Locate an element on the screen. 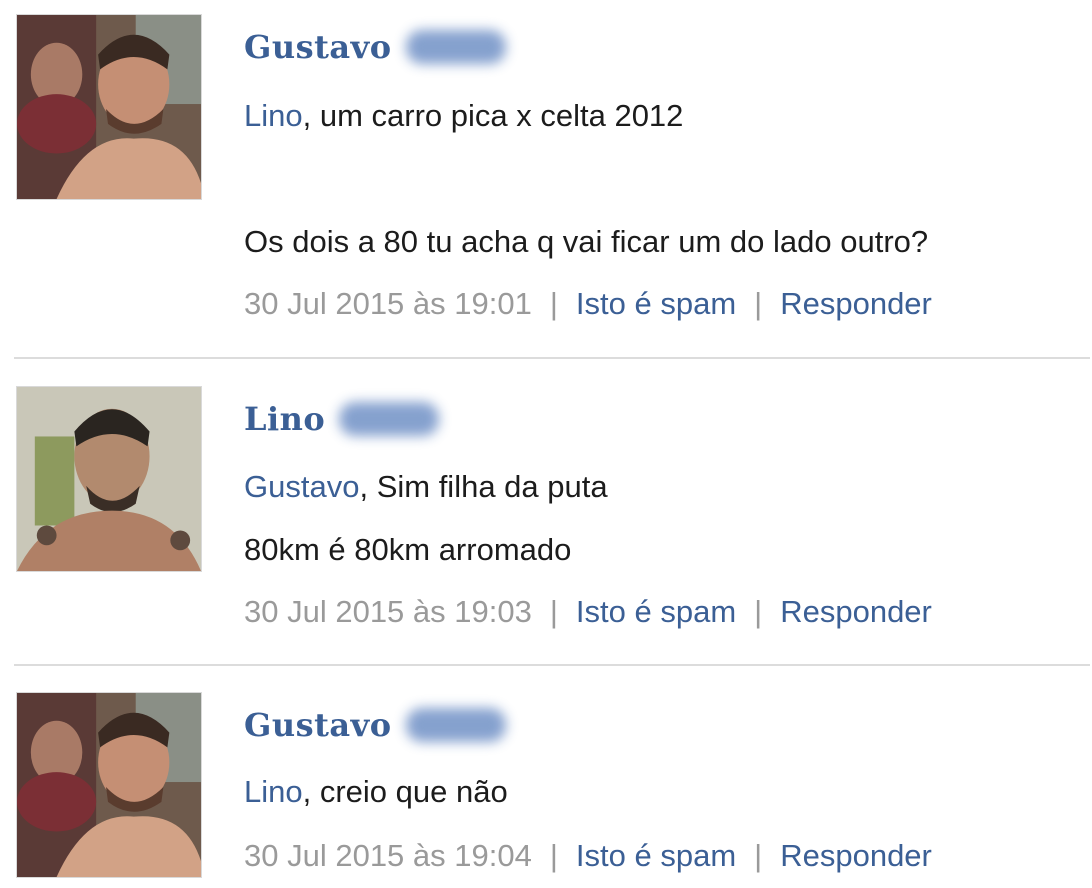 The image size is (1092, 888). comment-text: Sim filha da puta is located at coordinates (492, 486).